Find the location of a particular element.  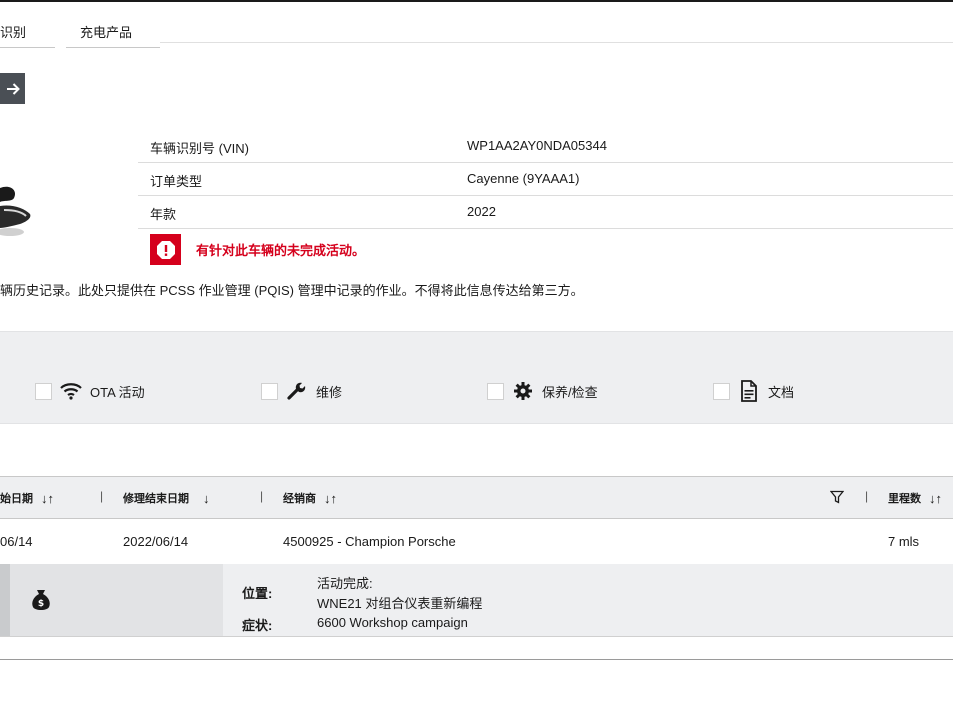

tab-bar: 识别 充电产品 is located at coordinates (476, 24).